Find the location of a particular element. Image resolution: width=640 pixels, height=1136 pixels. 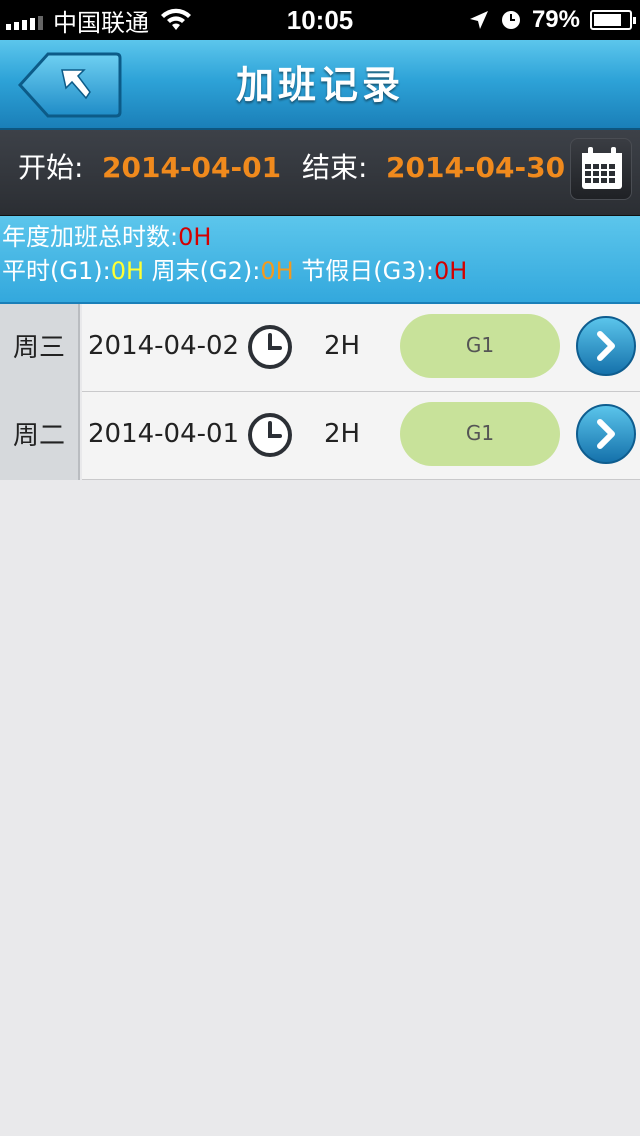

battery-icon is located at coordinates (613, 20).